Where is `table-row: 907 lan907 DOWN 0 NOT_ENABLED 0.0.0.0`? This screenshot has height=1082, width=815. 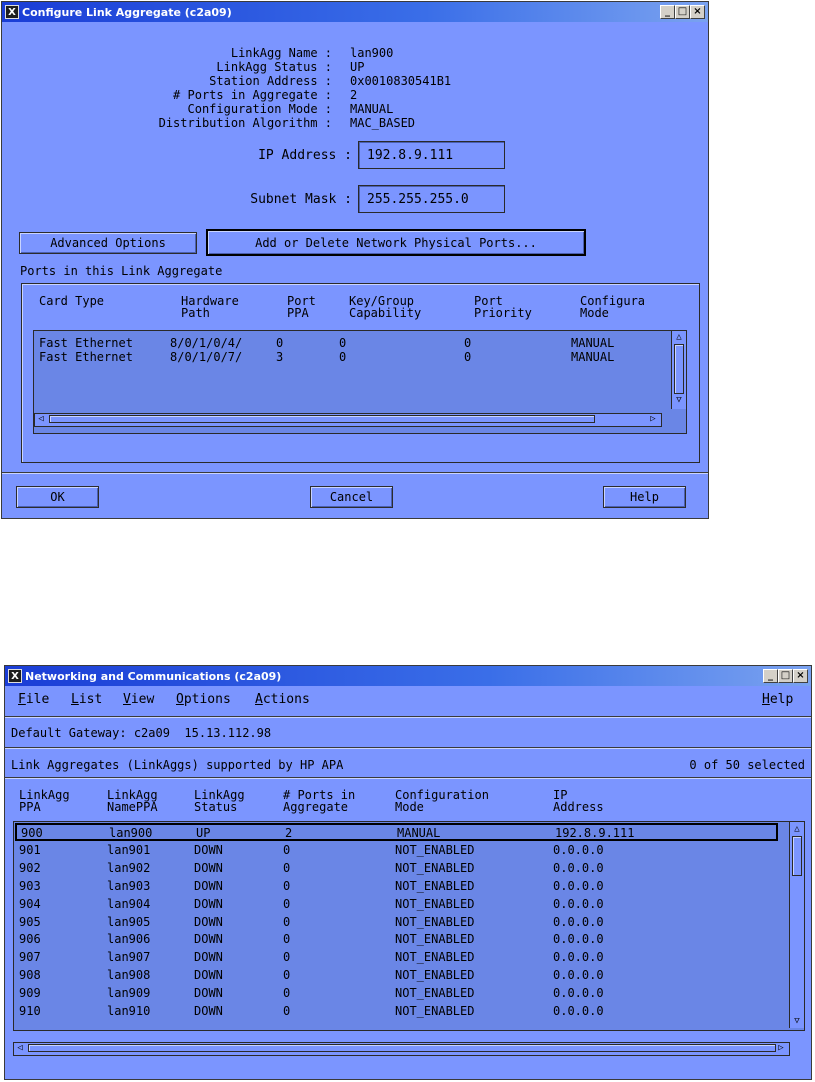 table-row: 907 lan907 DOWN 0 NOT_ENABLED 0.0.0.0 is located at coordinates (396, 958).